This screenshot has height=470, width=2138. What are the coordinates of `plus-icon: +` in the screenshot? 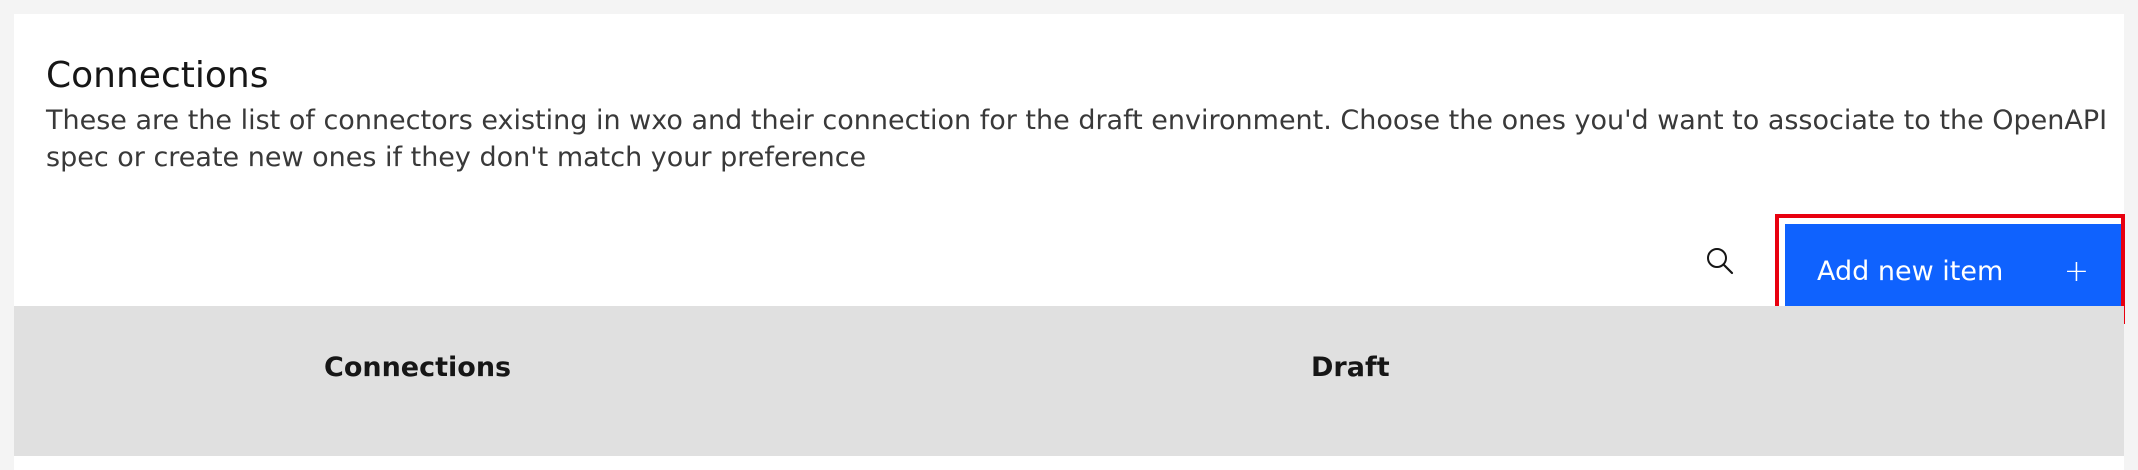 It's located at (2076, 271).